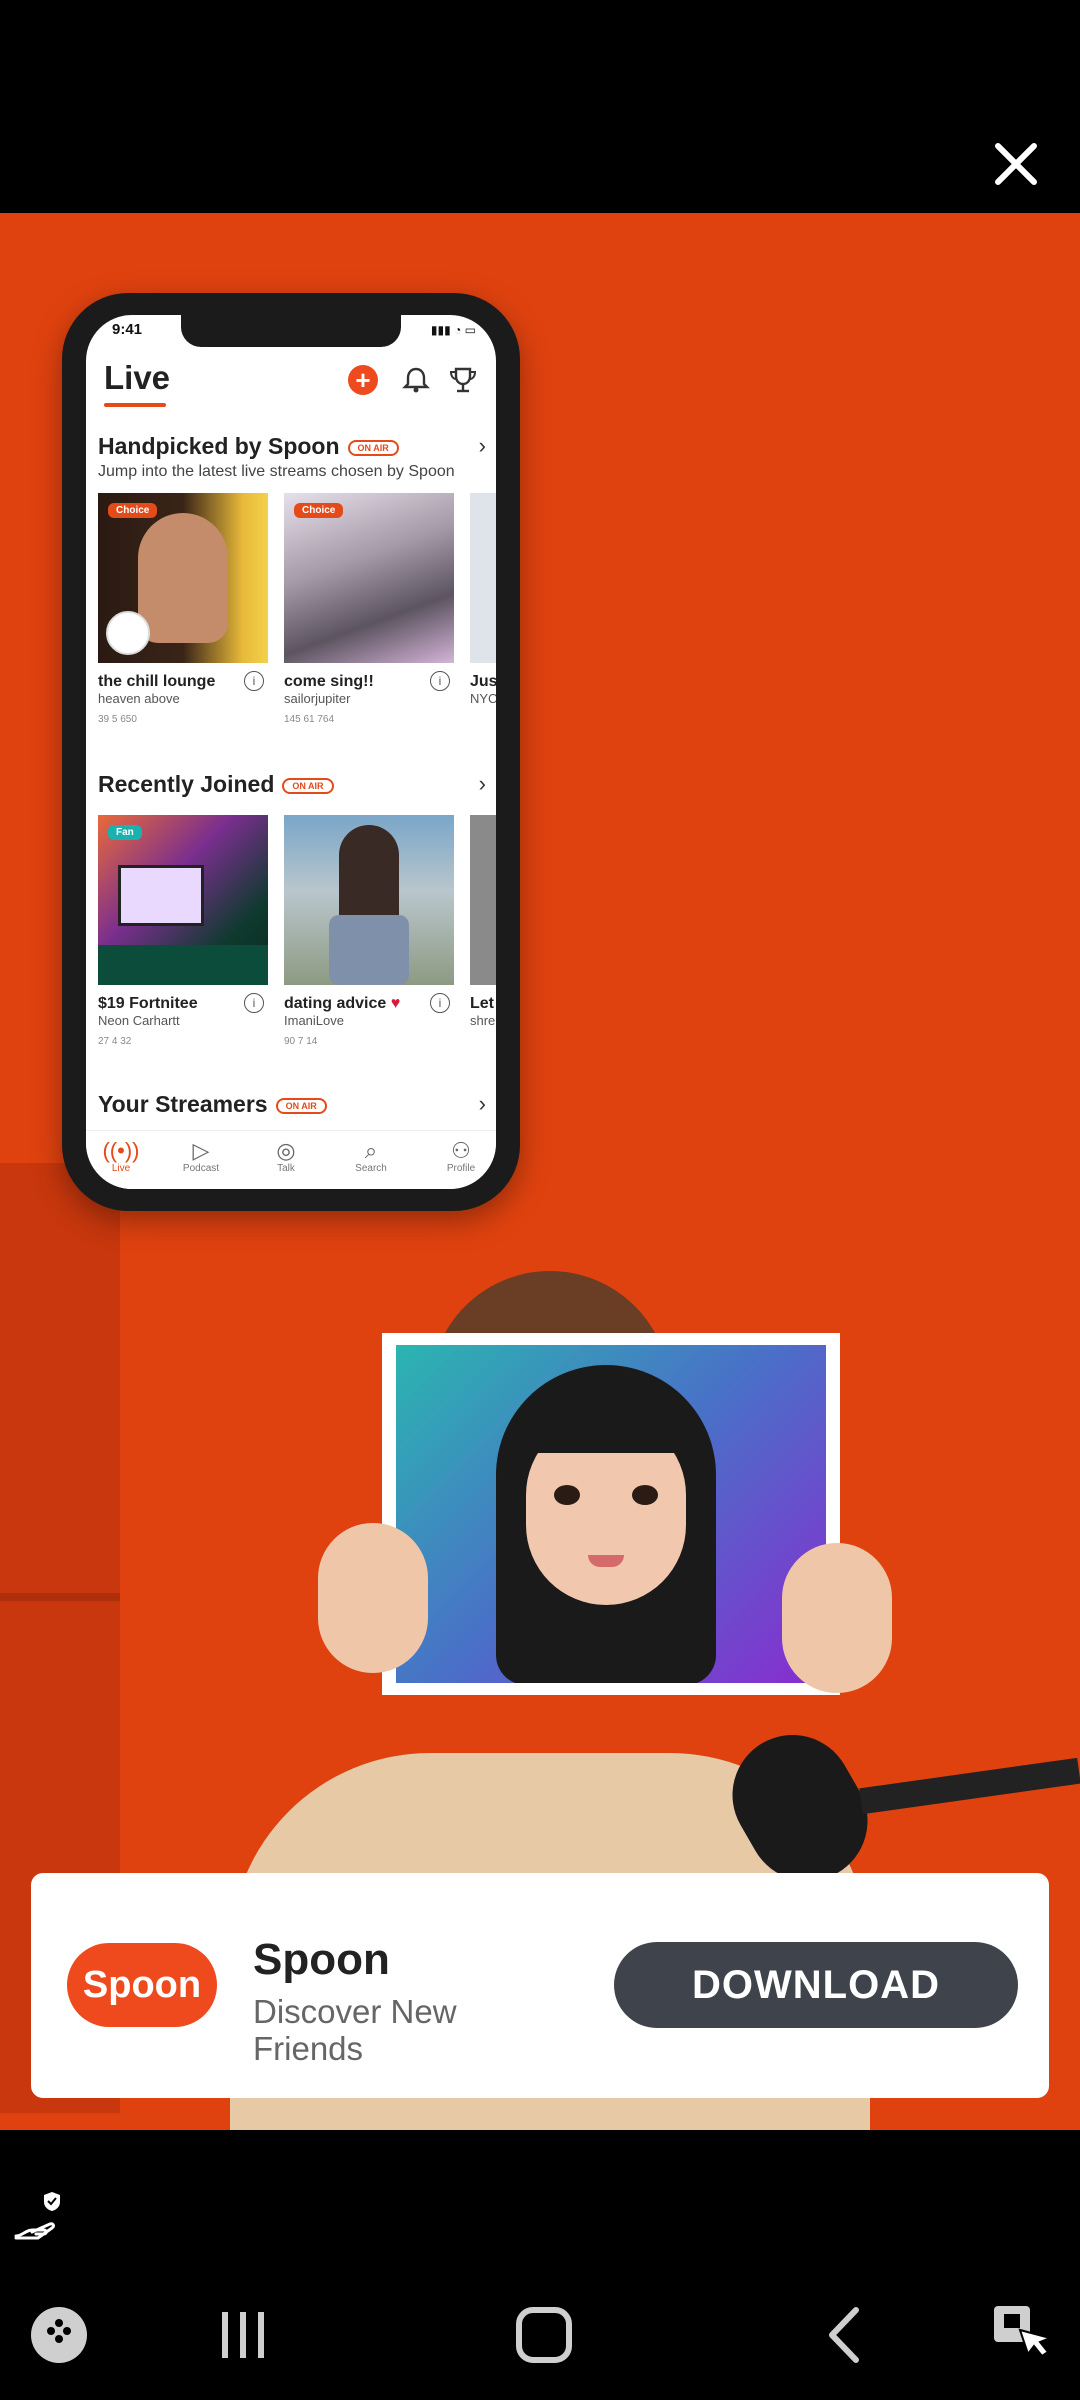 This screenshot has height=2400, width=1080. I want to click on tab-live: ((•)) Live, so click(121, 1156).